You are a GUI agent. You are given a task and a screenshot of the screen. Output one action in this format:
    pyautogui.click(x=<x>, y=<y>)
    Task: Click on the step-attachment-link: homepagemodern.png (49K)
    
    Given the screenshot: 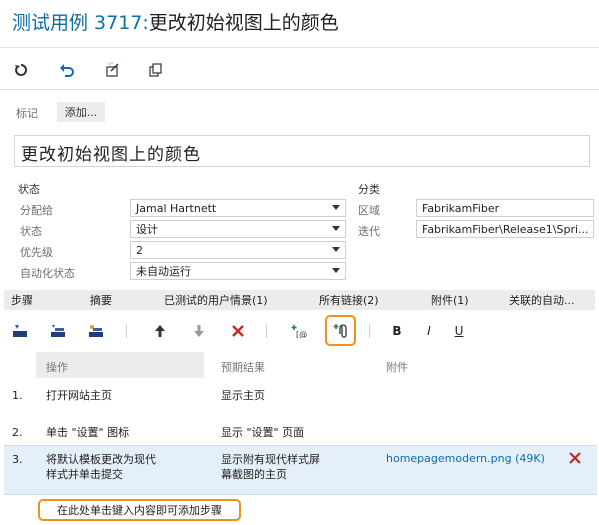 What is the action you would take?
    pyautogui.click(x=465, y=458)
    